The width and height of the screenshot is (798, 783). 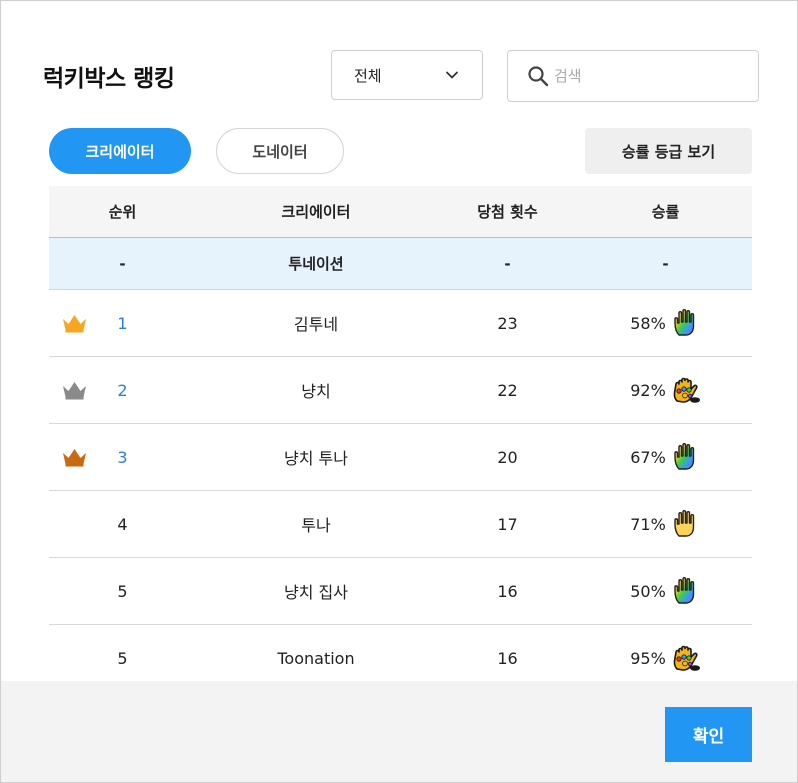 What do you see at coordinates (122, 457) in the screenshot?
I see `rank-number: 3` at bounding box center [122, 457].